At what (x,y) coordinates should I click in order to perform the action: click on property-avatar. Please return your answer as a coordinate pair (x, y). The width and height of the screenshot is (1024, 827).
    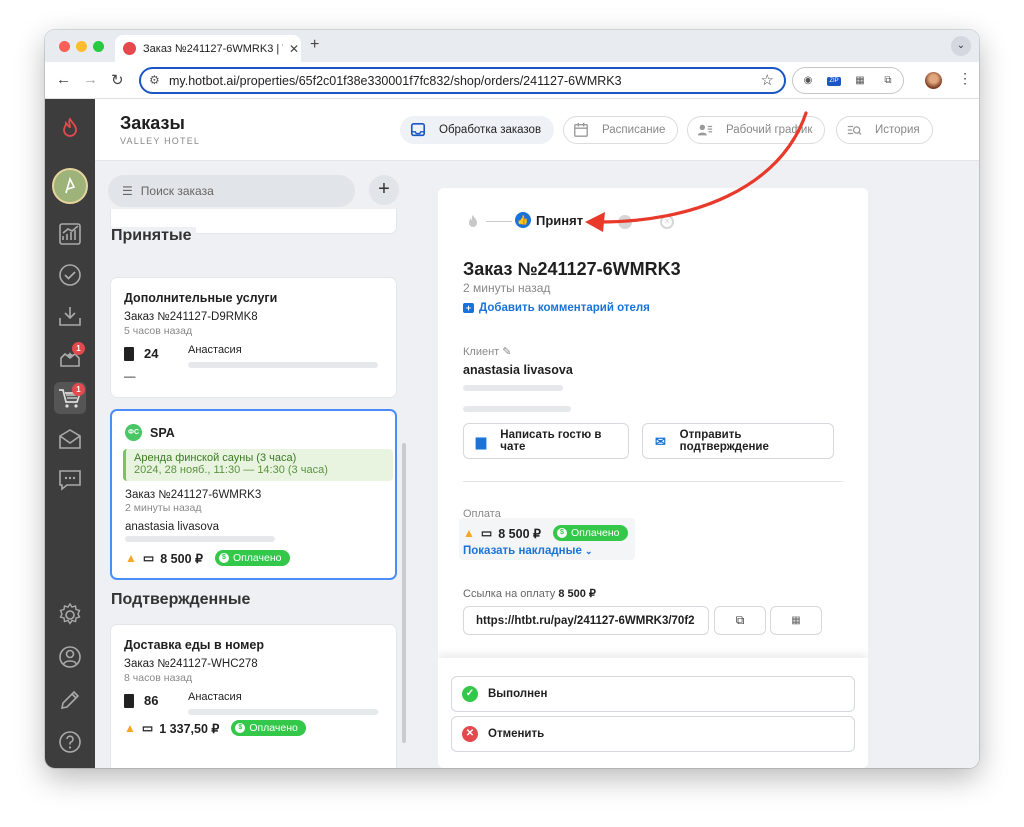
    Looking at the image, I should click on (70, 186).